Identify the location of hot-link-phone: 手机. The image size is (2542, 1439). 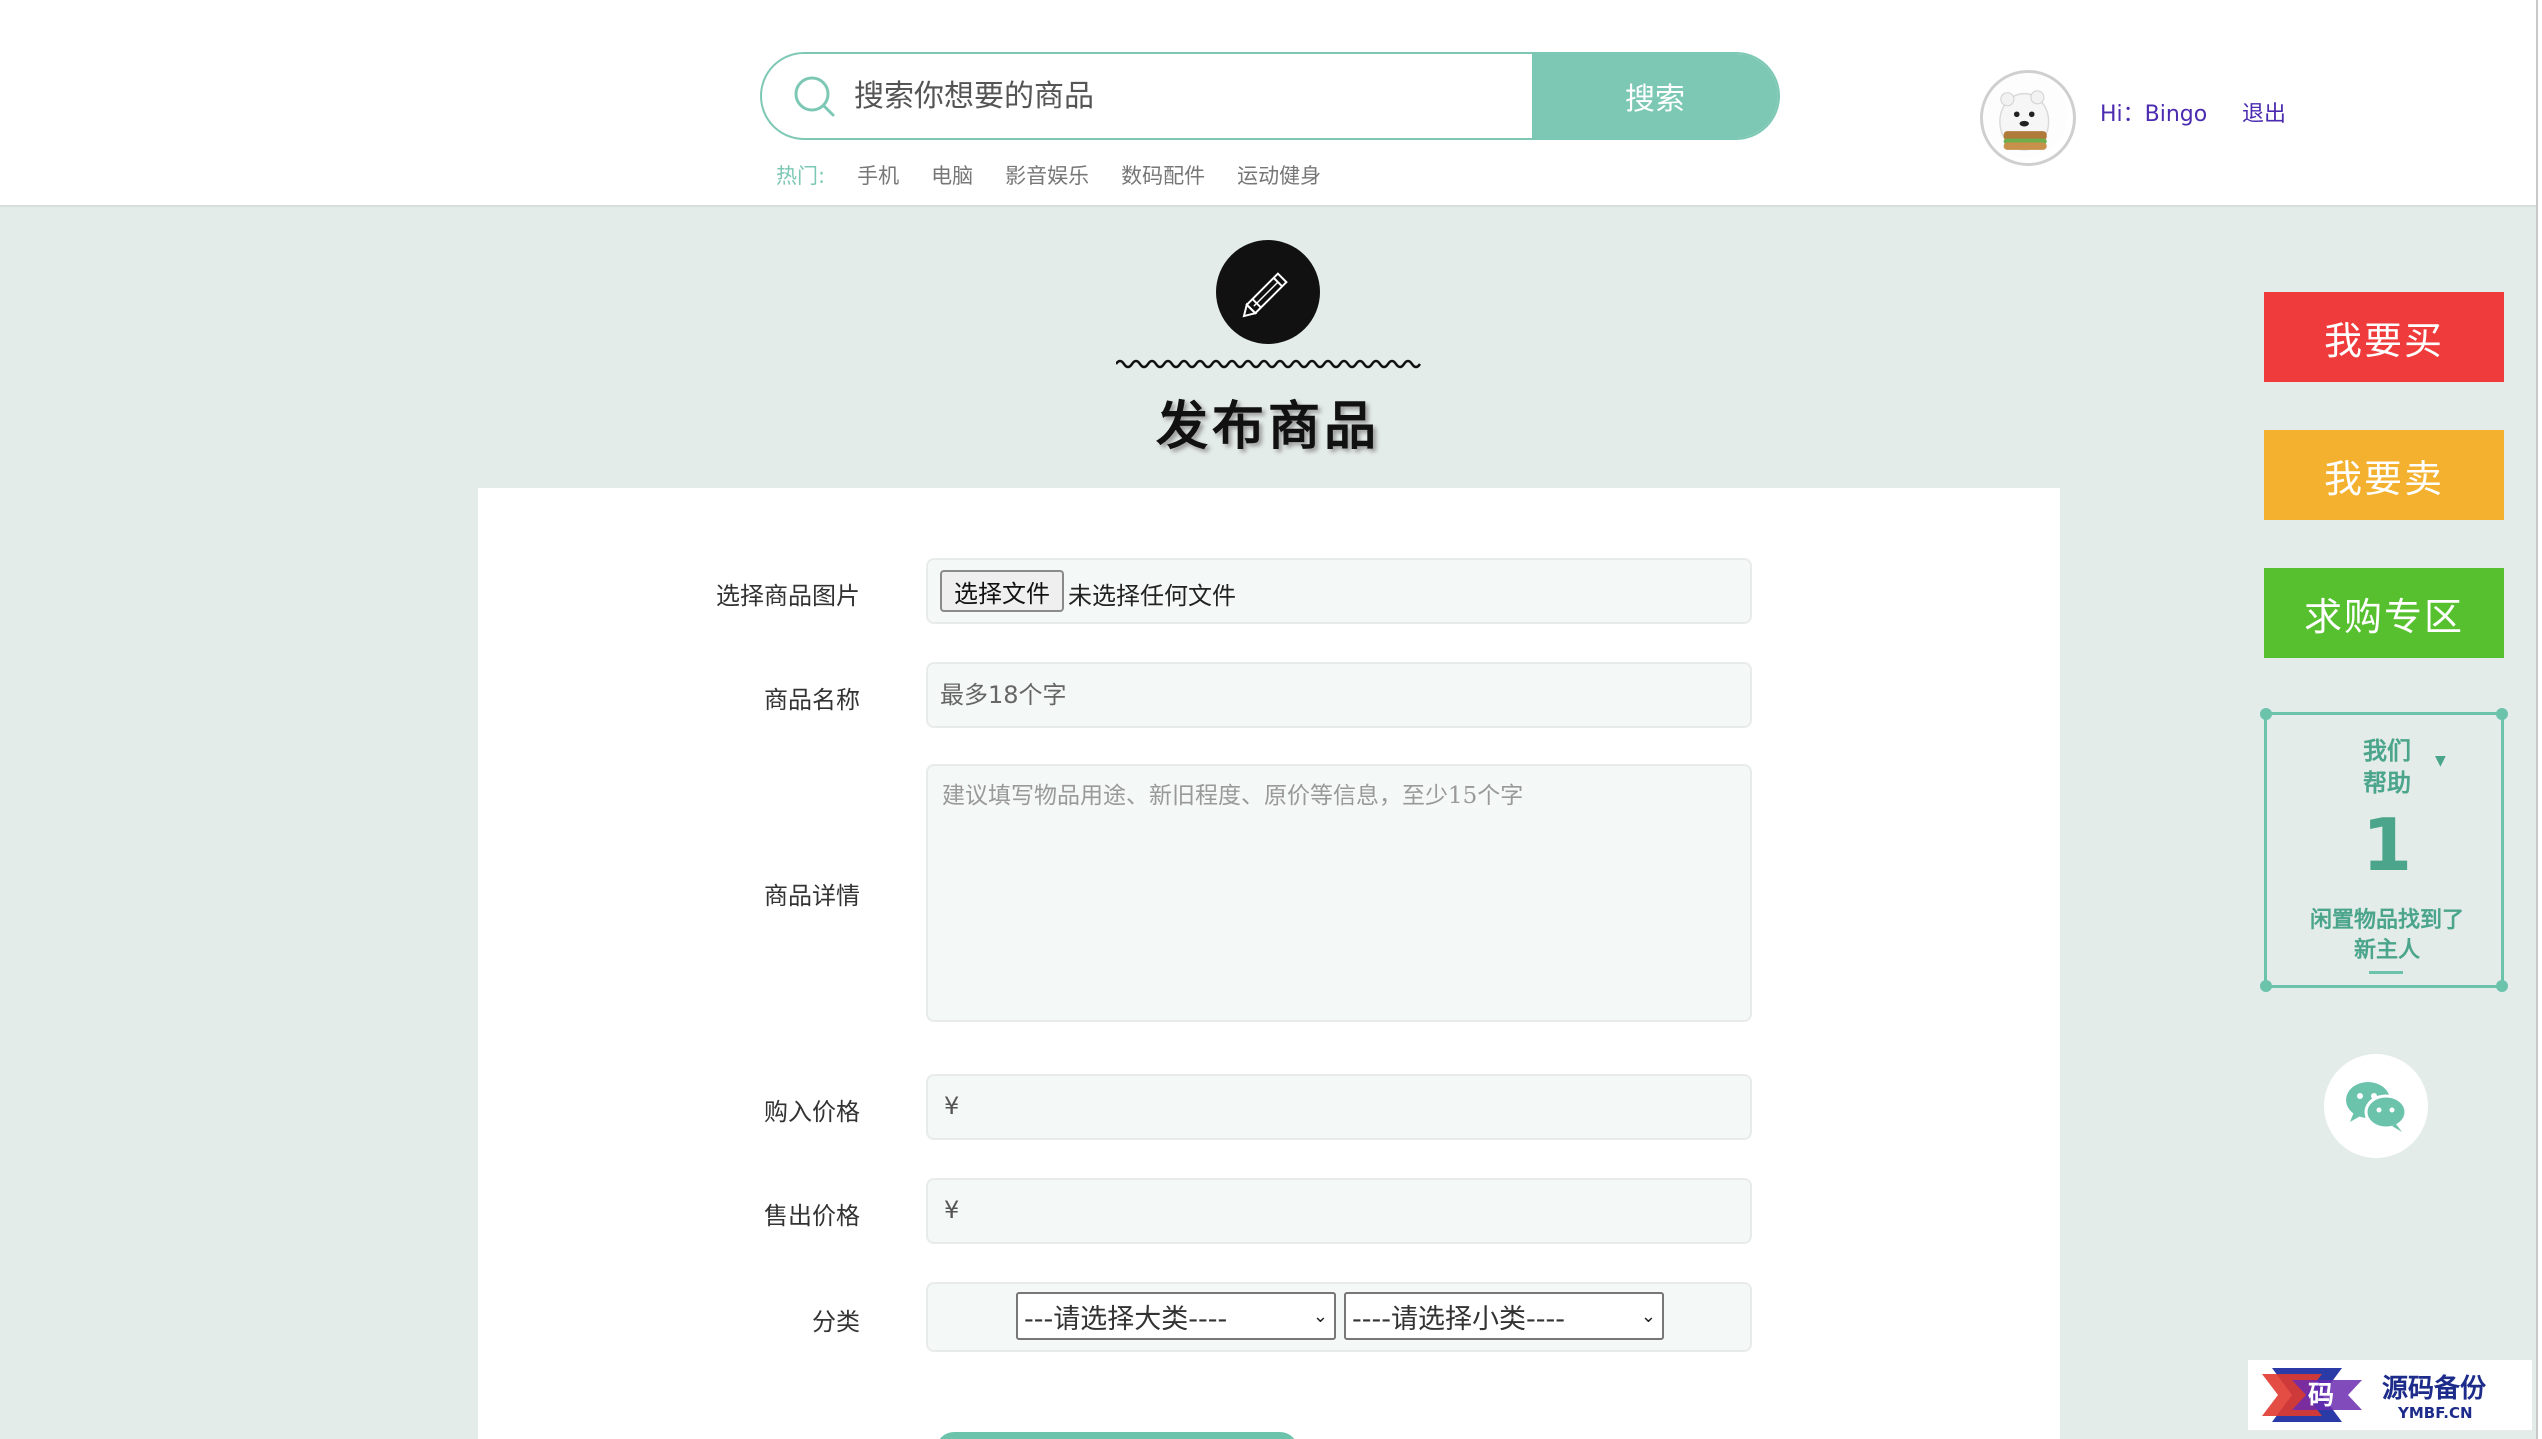
(878, 175).